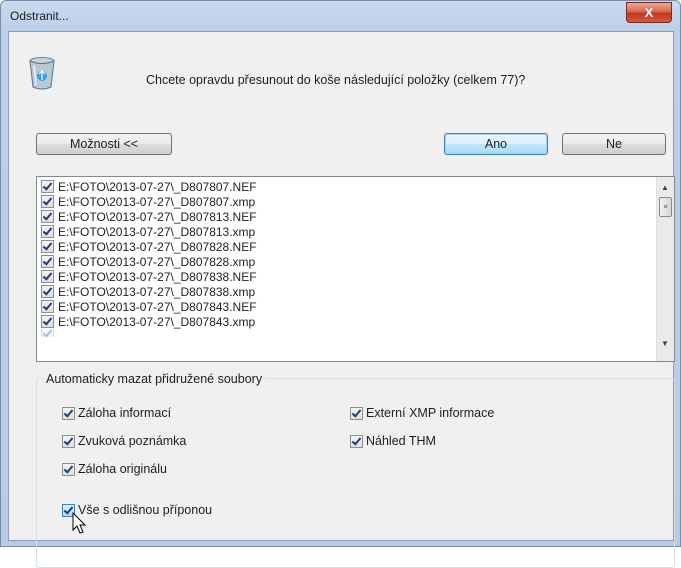 The image size is (681, 568). Describe the element at coordinates (393, 441) in the screenshot. I see `thm-preview-checkbox: Náhled THM` at that location.